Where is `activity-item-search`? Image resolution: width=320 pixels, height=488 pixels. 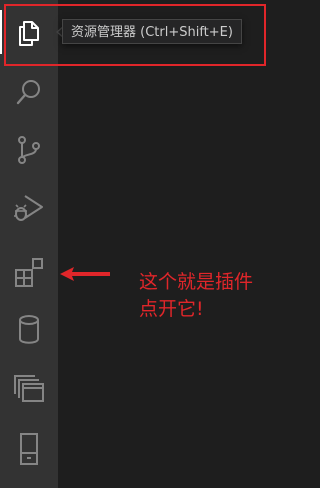 activity-item-search is located at coordinates (29, 92).